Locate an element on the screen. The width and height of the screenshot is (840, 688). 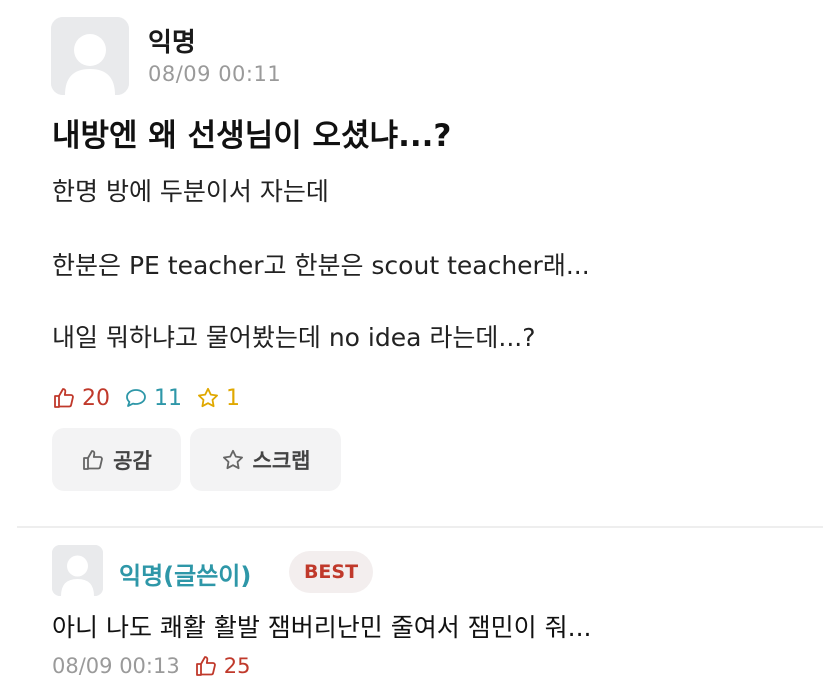
post-body-line: 한명 방에 두분이서 자는데 is located at coordinates (190, 191).